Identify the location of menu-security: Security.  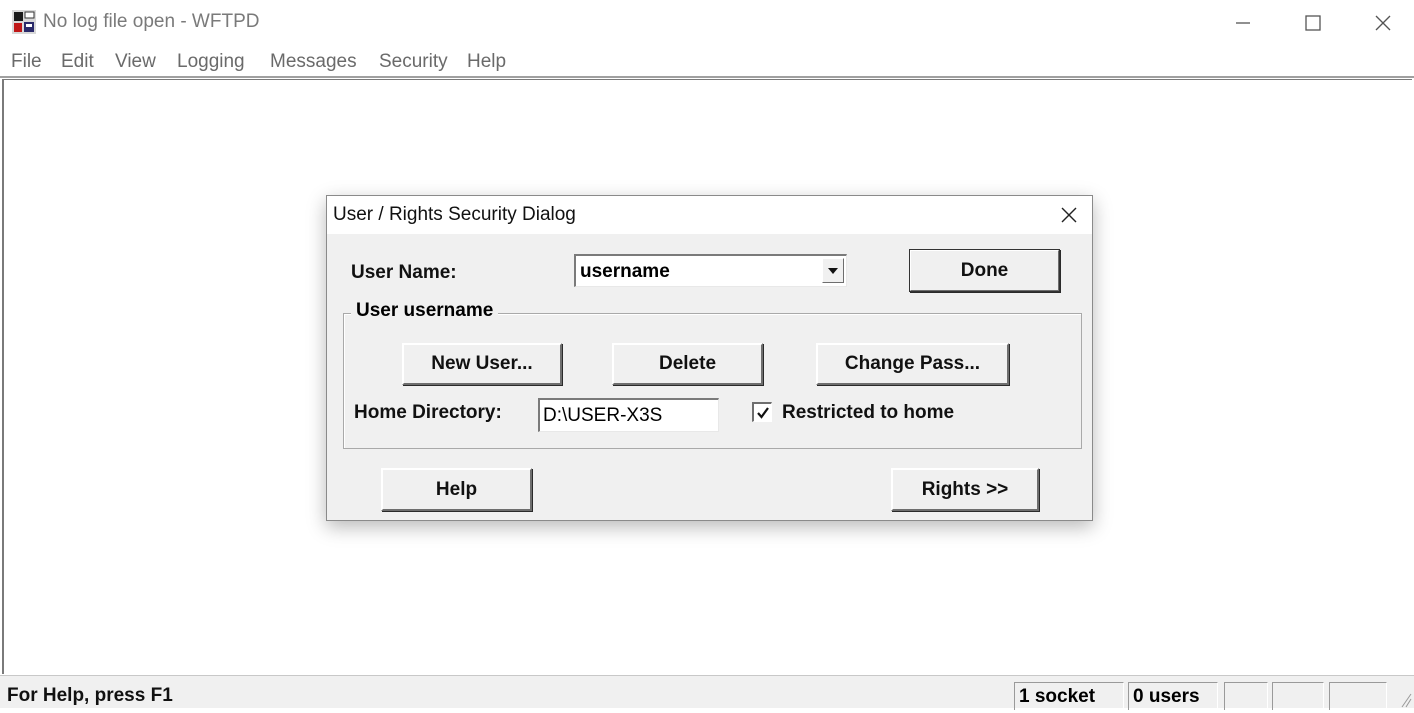
(413, 62).